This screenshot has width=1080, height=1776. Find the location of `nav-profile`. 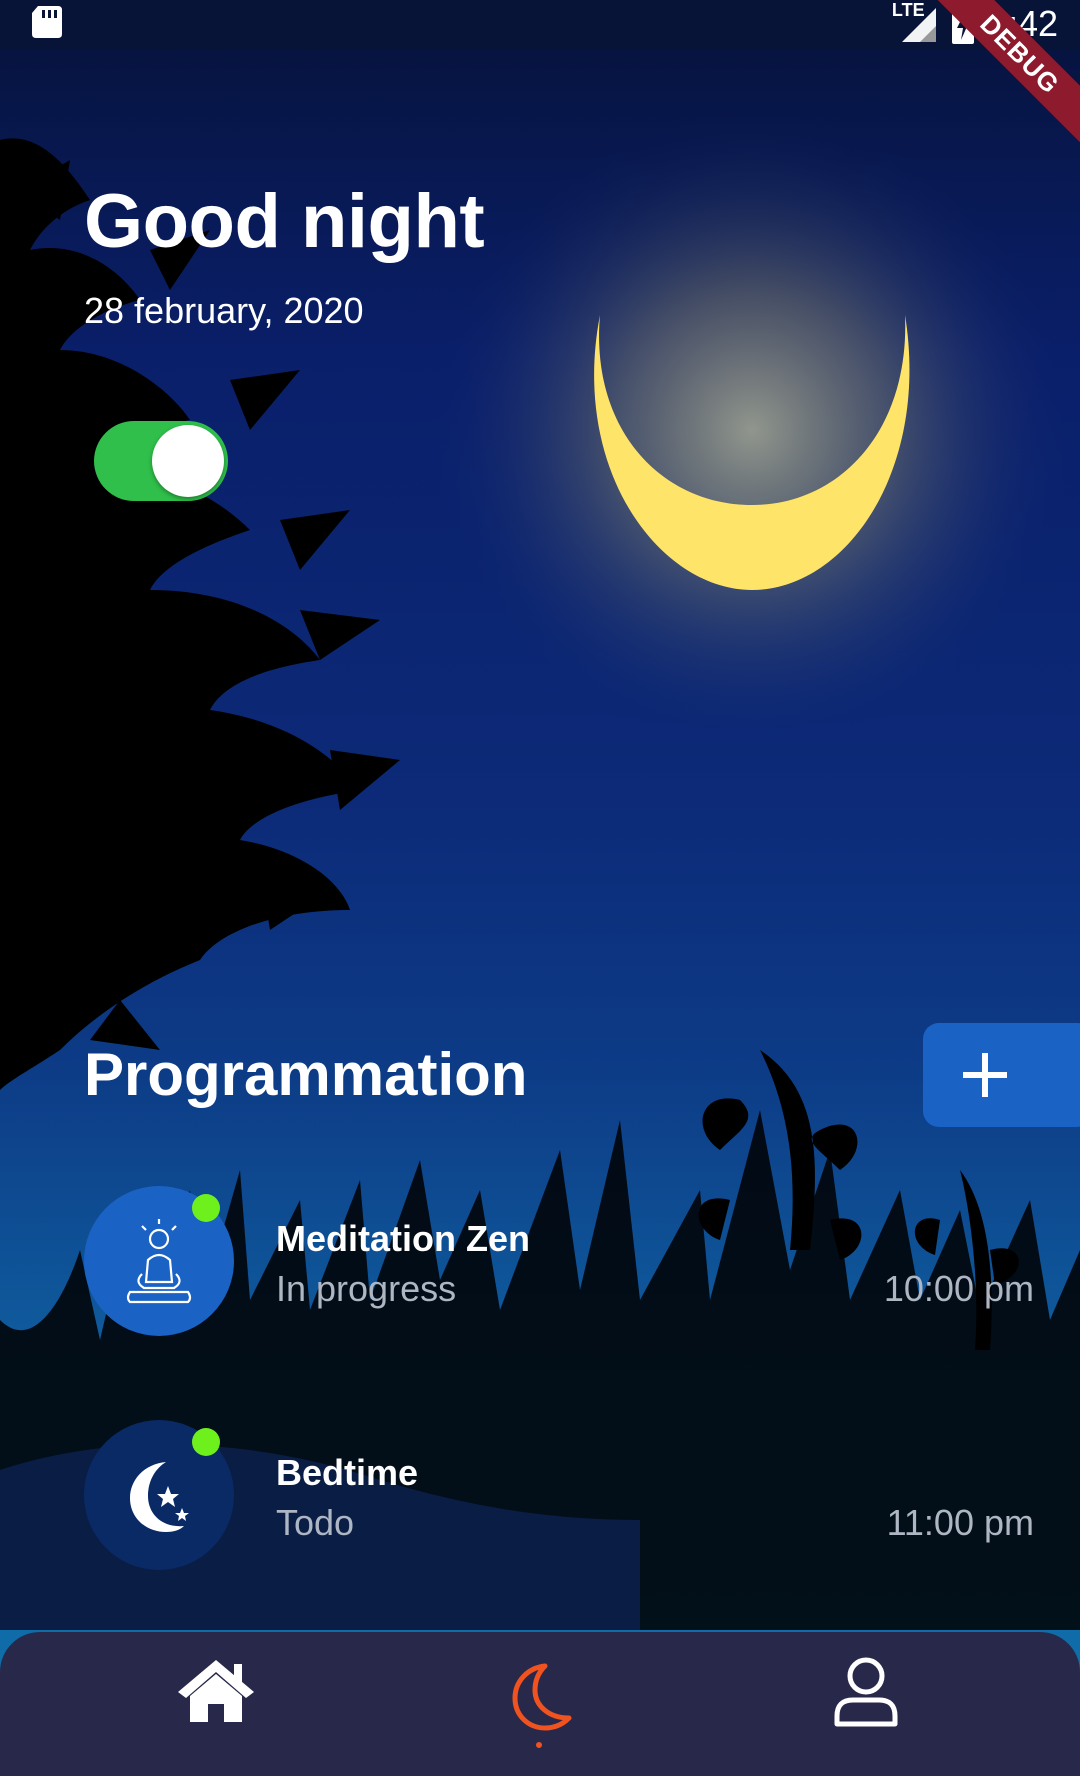

nav-profile is located at coordinates (866, 1701).